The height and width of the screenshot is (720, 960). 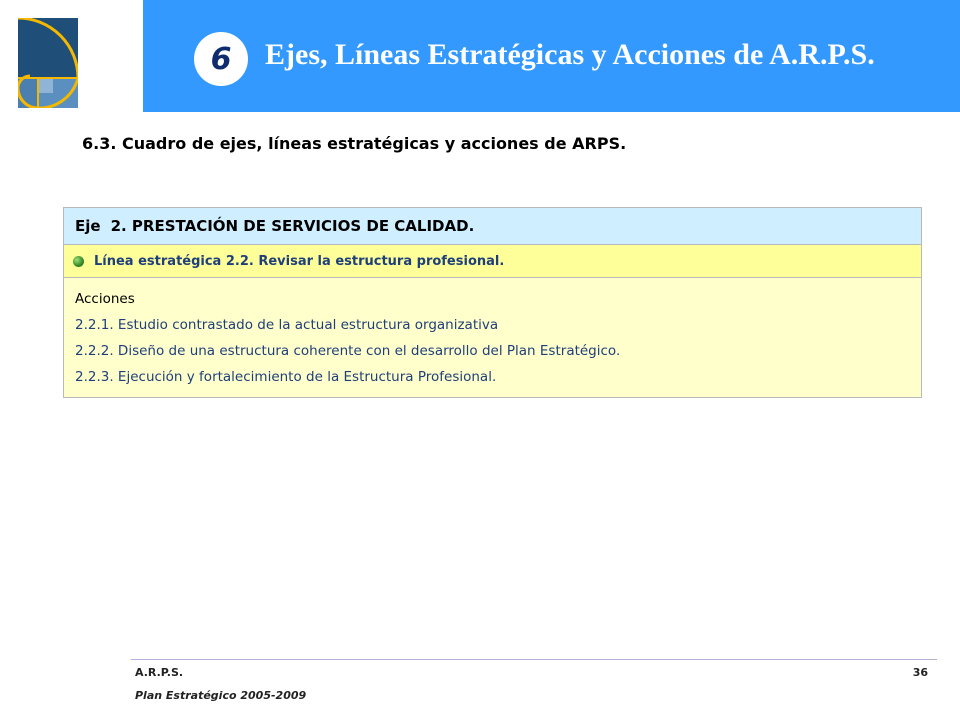 I want to click on page-number: 36, so click(x=920, y=672).